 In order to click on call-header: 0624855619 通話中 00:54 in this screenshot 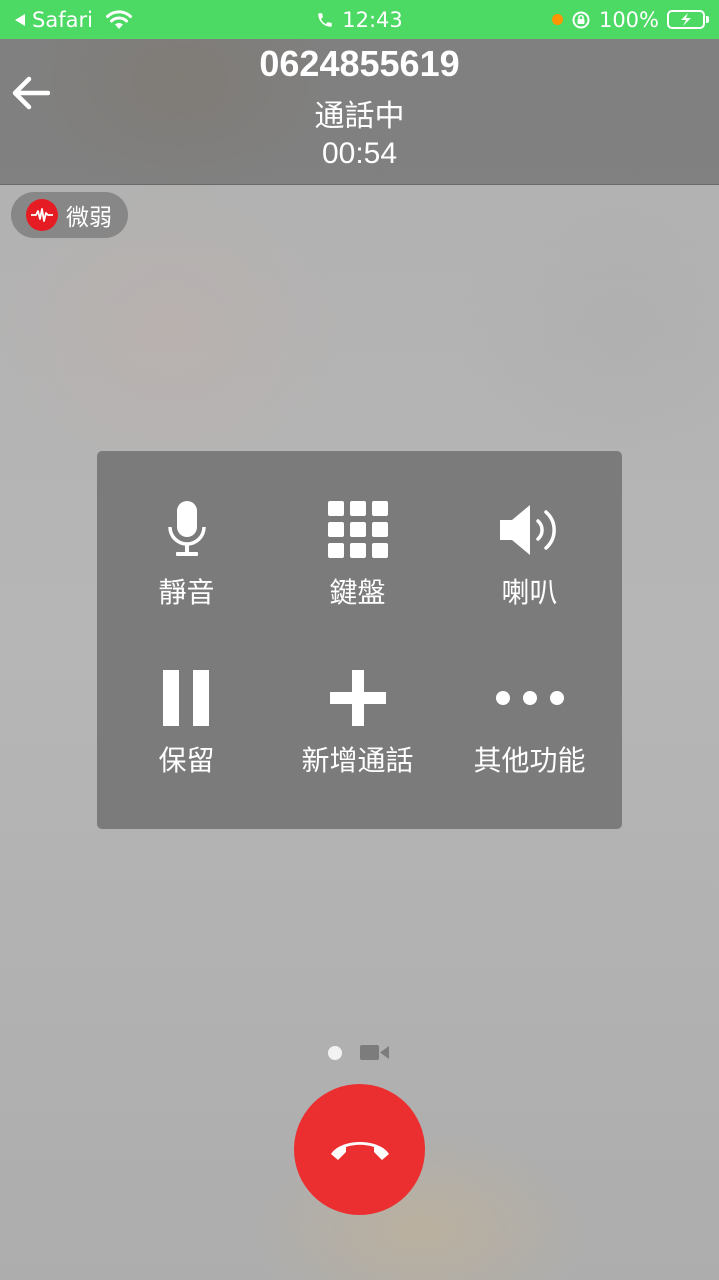, I will do `click(359, 112)`.